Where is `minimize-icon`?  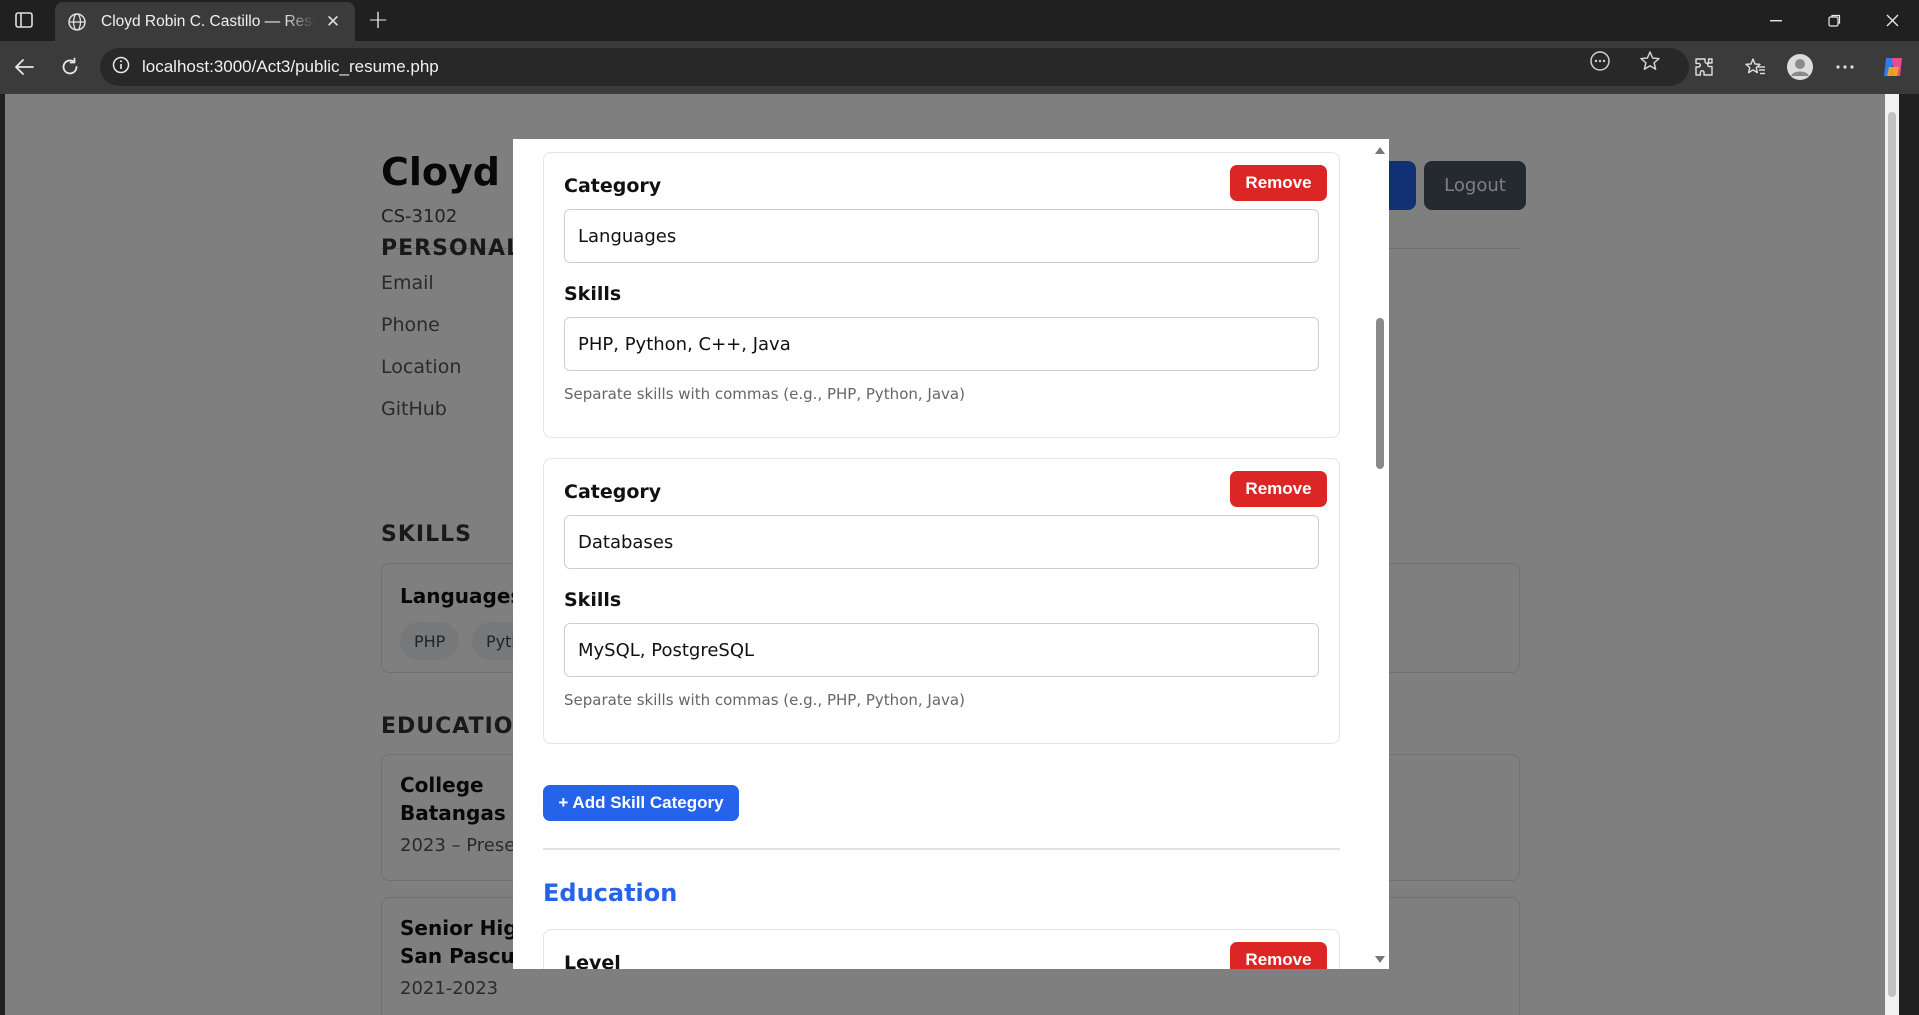 minimize-icon is located at coordinates (1776, 20).